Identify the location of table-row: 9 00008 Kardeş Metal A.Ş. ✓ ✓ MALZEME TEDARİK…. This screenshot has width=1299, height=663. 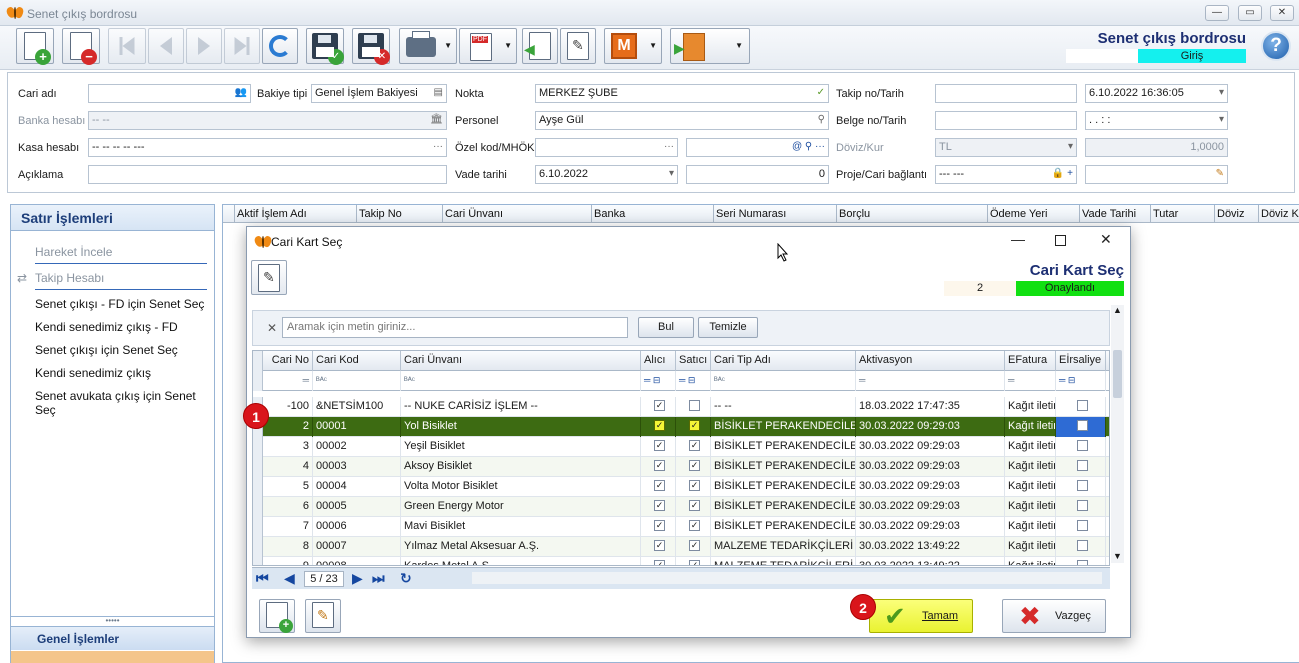
(681, 561).